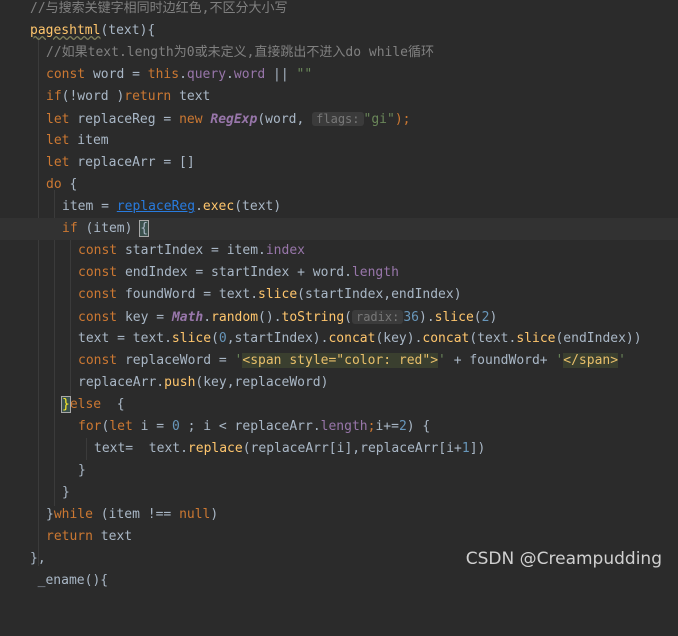 Image resolution: width=678 pixels, height=636 pixels. Describe the element at coordinates (222, 338) in the screenshot. I see `number: 0` at that location.